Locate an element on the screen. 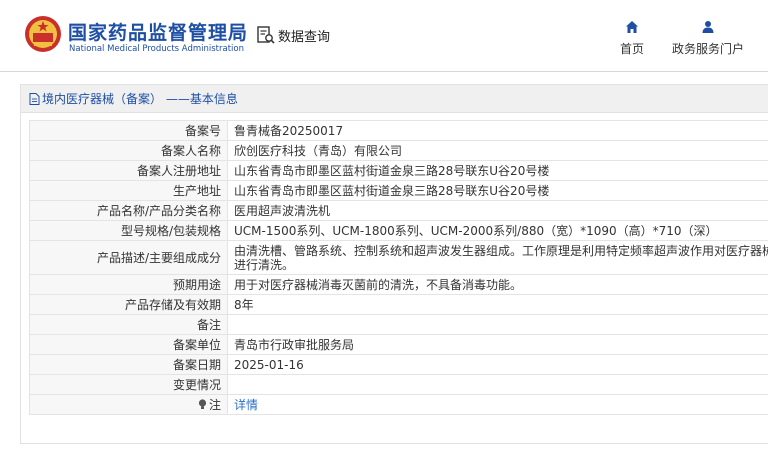  search-document-icon is located at coordinates (266, 35).